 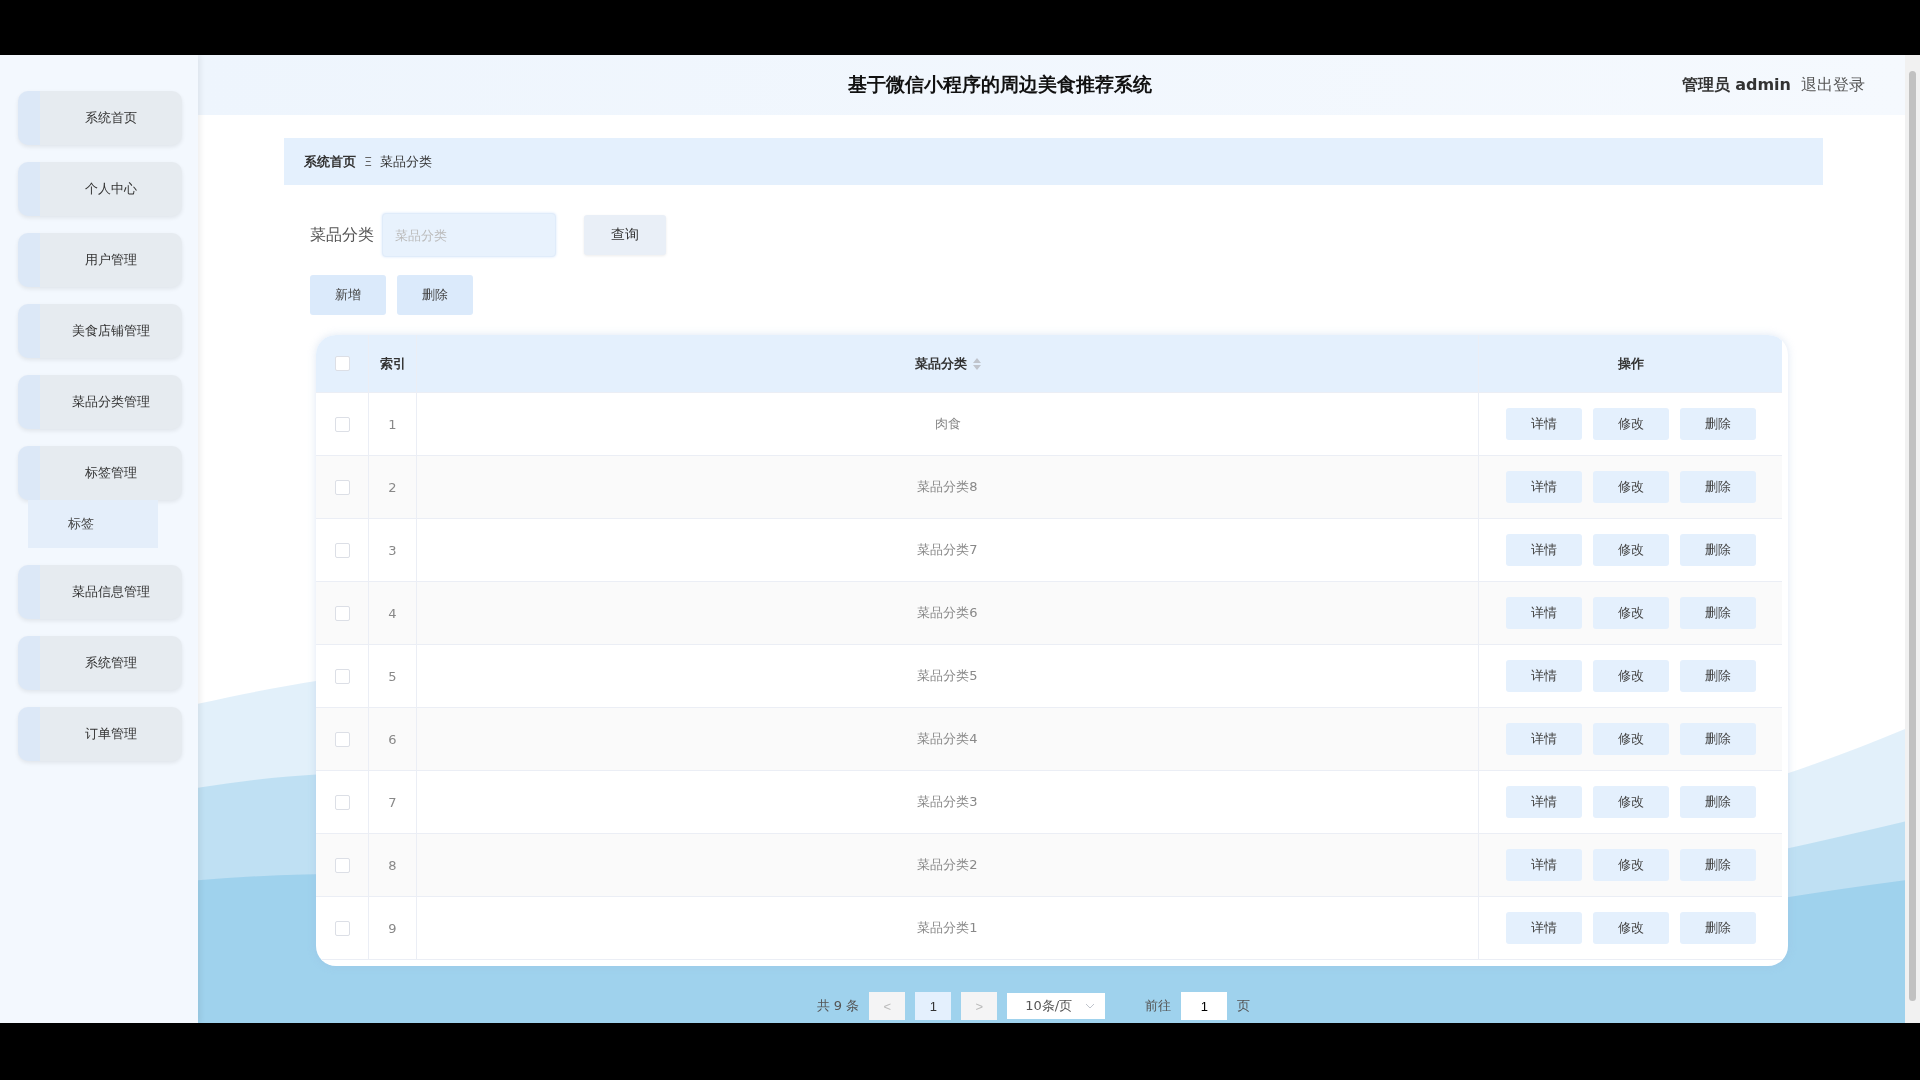 What do you see at coordinates (999, 84) in the screenshot?
I see `app-title: 基于微信小程序的周边美食推荐系统` at bounding box center [999, 84].